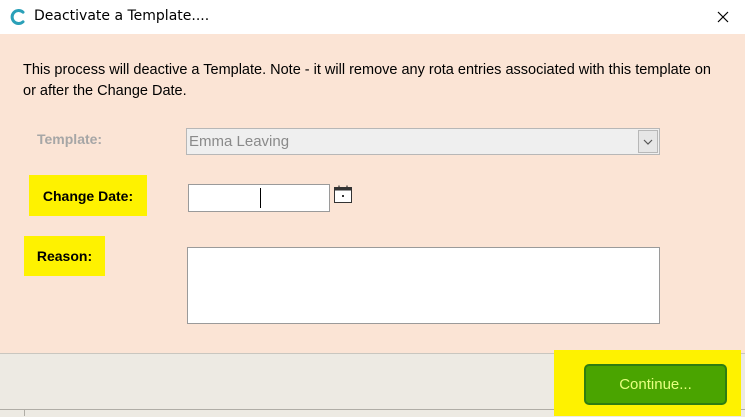 This screenshot has width=745, height=417. What do you see at coordinates (24, 412) in the screenshot?
I see `footer-divider-tick` at bounding box center [24, 412].